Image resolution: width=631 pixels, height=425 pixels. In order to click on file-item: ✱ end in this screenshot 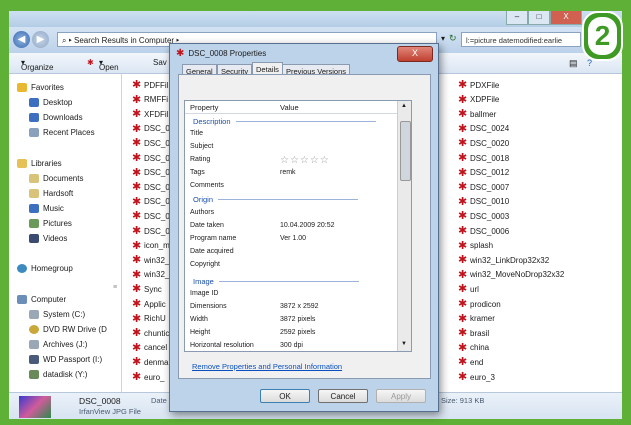, I will do `click(470, 362)`.